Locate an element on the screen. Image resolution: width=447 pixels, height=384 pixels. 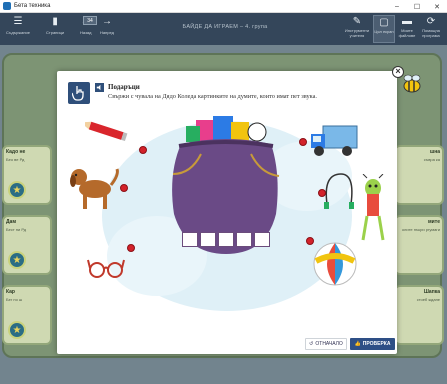
app-icon is located at coordinates (7, 6).